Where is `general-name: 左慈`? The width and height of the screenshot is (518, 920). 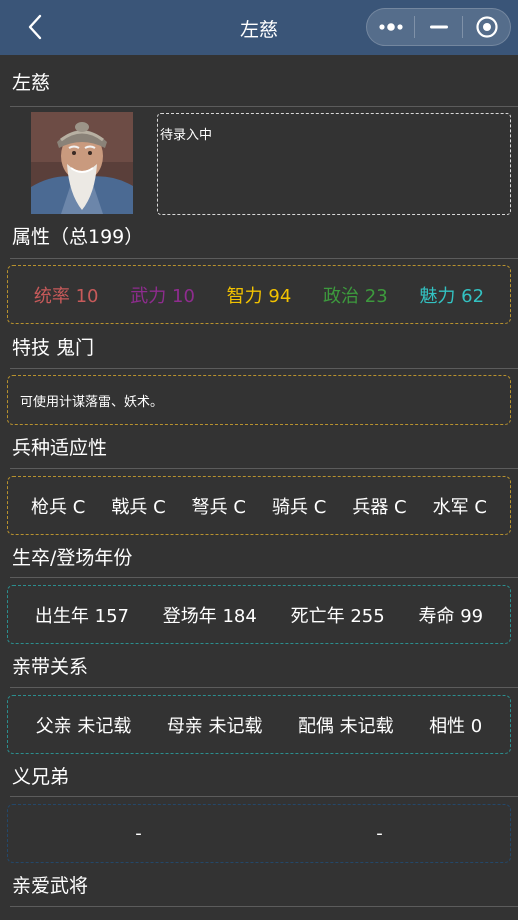
general-name: 左慈 is located at coordinates (31, 83).